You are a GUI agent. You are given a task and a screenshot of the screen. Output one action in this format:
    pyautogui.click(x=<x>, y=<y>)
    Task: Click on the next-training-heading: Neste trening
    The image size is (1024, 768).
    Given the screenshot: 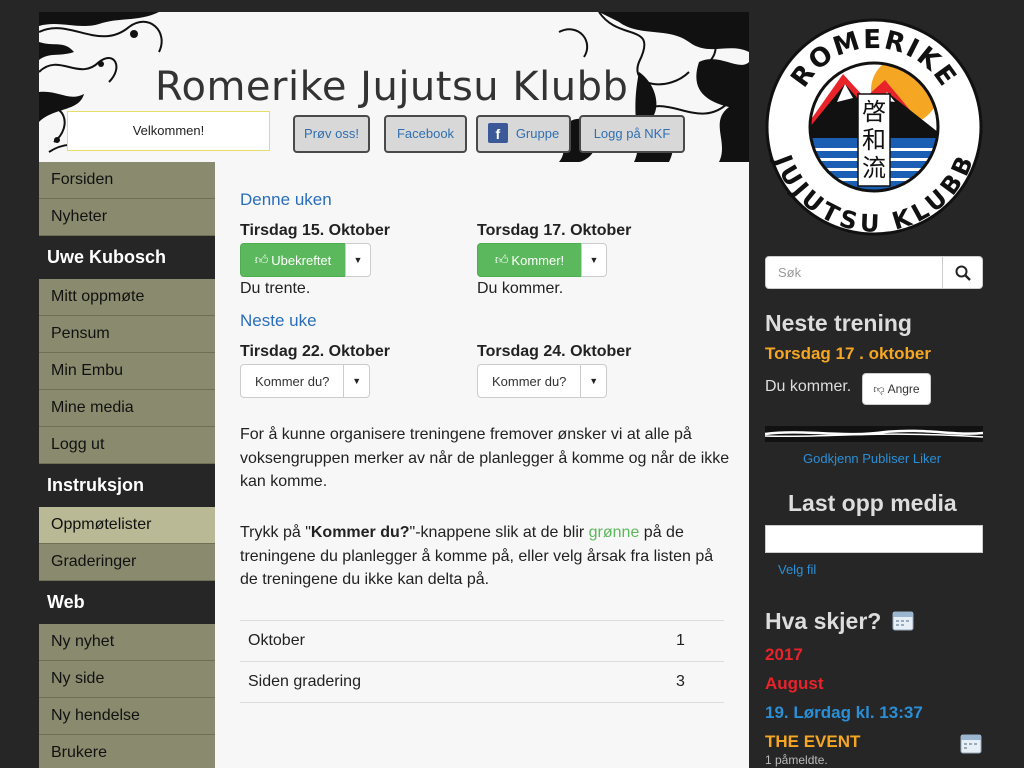 What is the action you would take?
    pyautogui.click(x=838, y=323)
    